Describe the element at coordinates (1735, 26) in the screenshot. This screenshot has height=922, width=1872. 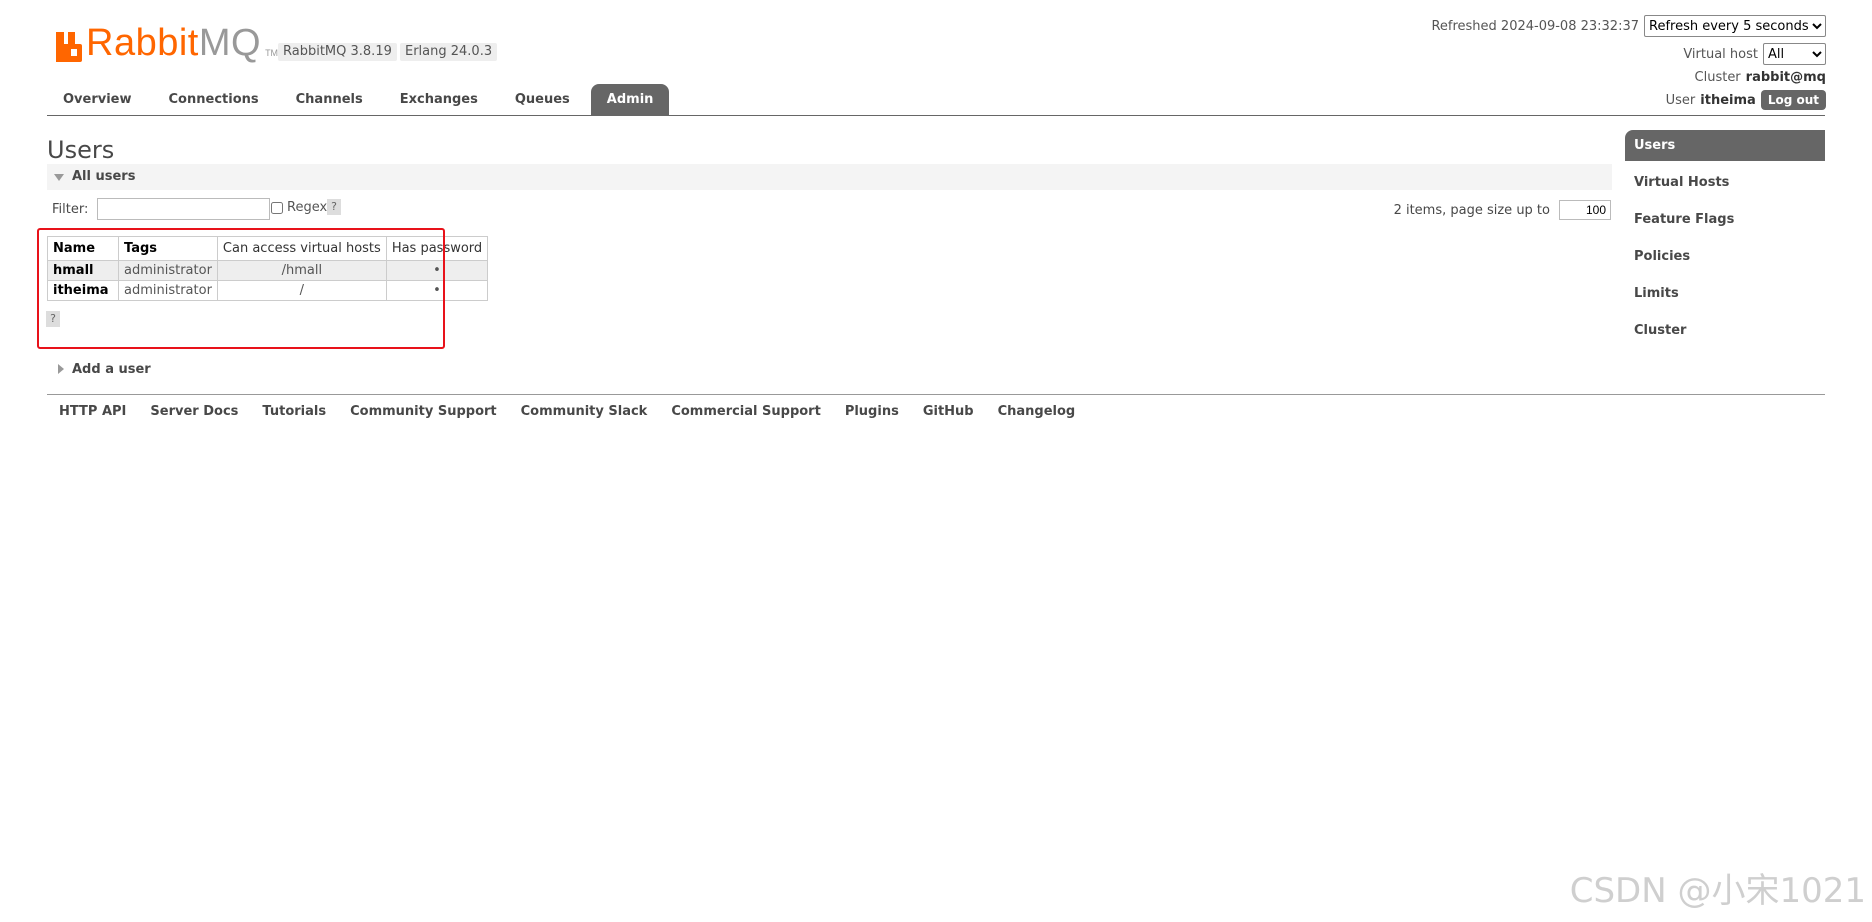
I see `refresh-interval-select: Refresh every 5 seconds` at that location.